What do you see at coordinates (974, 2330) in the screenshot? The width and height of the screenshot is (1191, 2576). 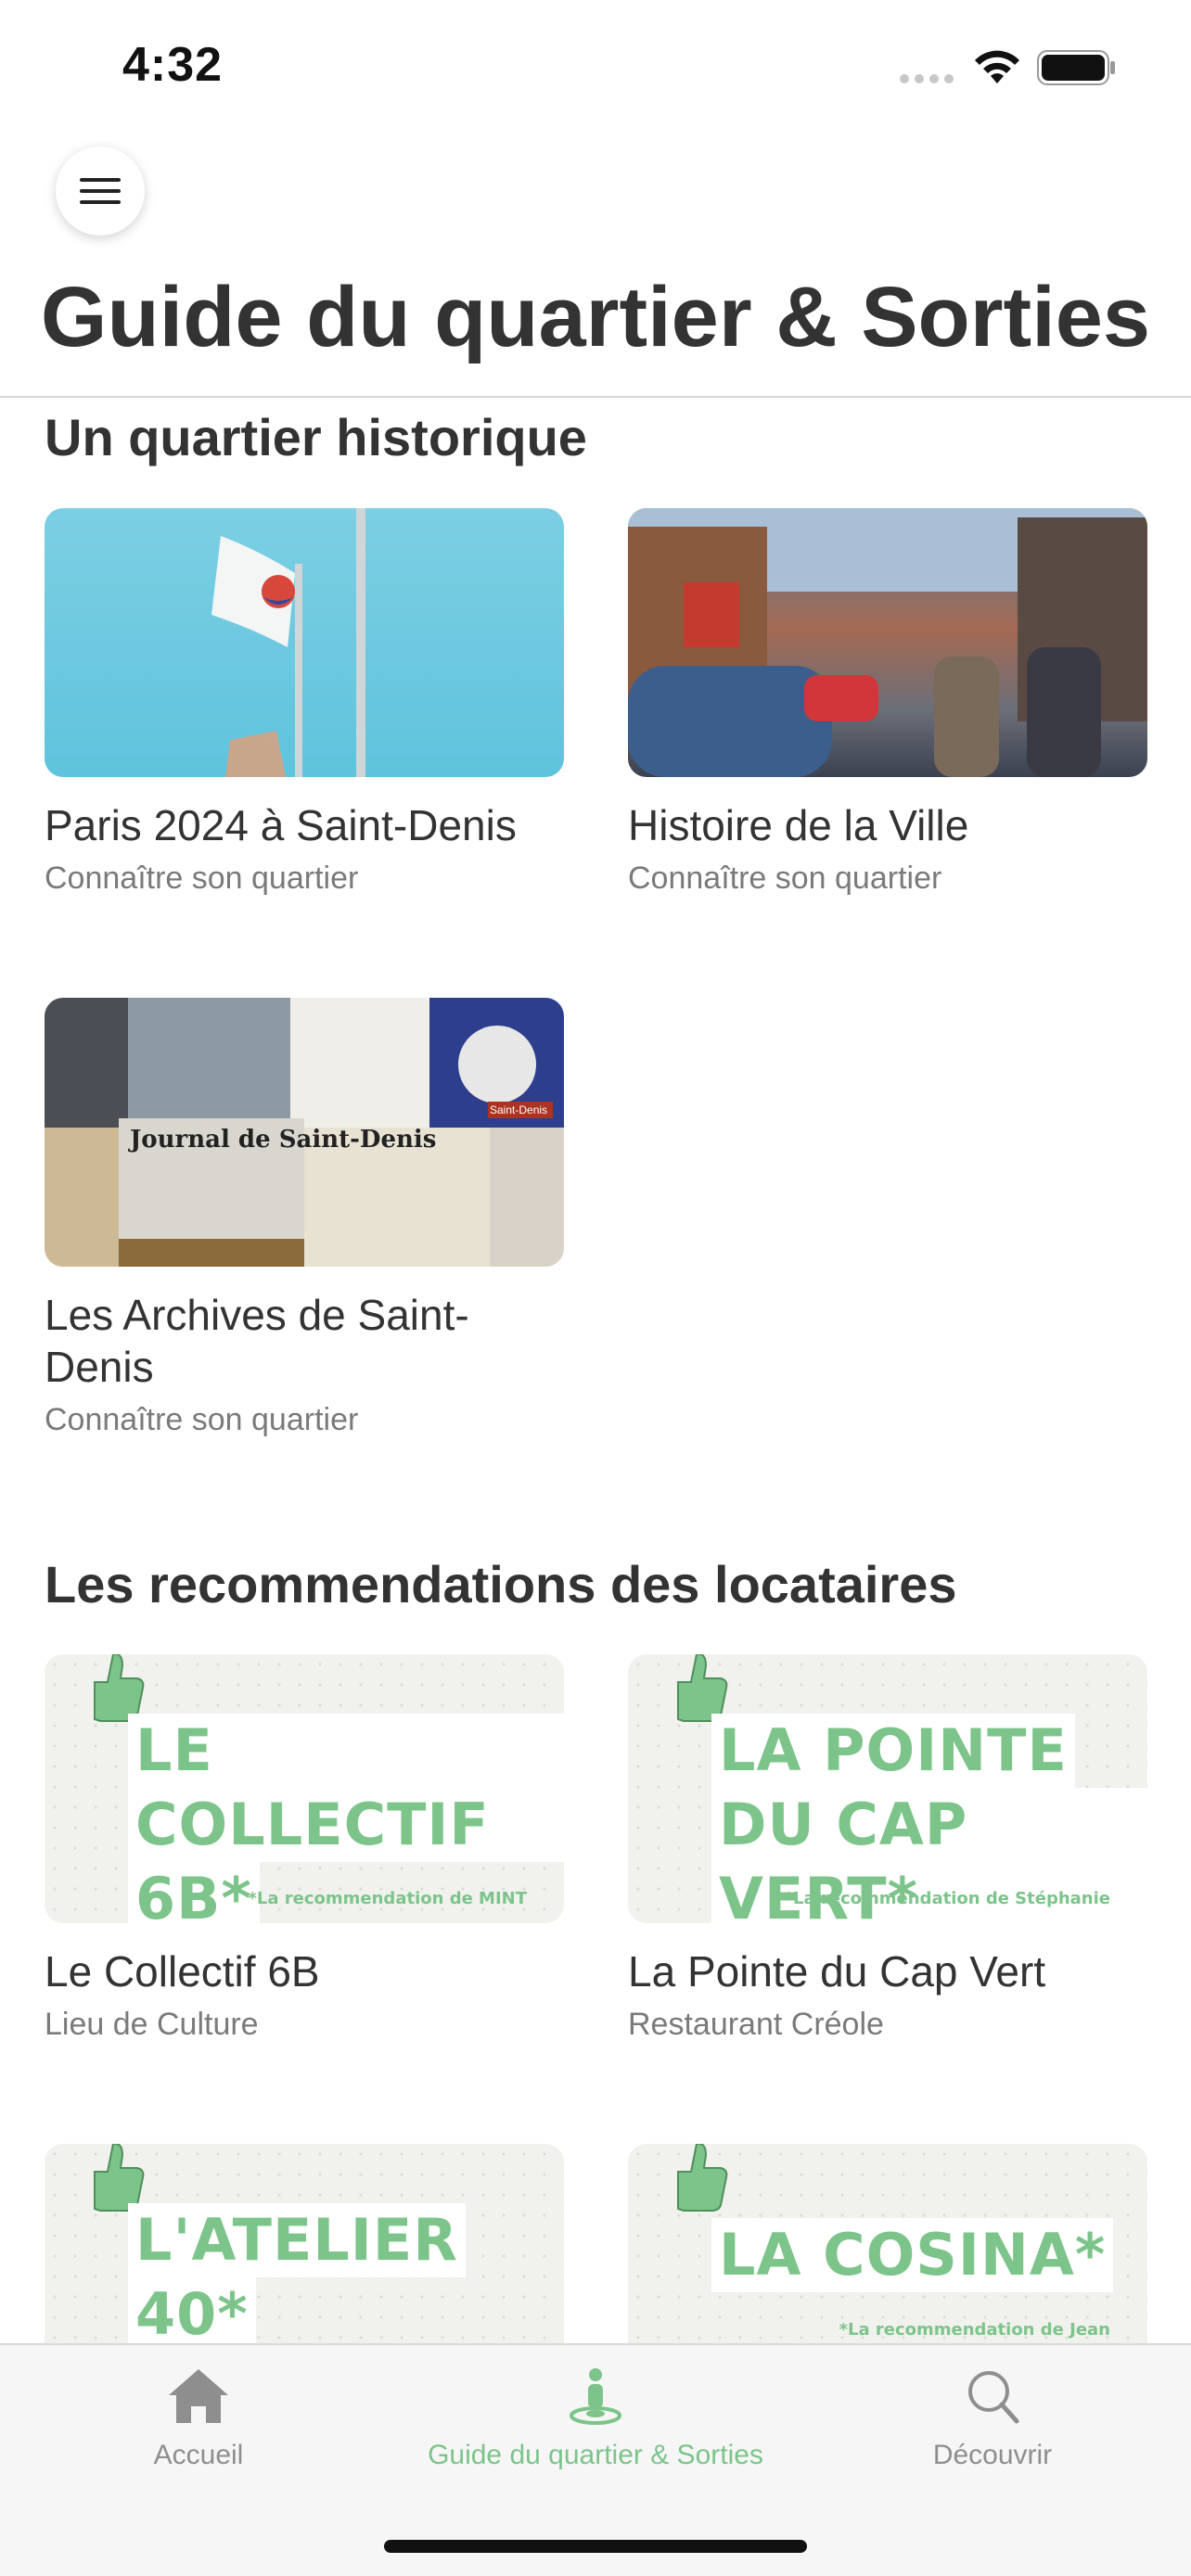 I see `poster-note: *La recommendation de Jean` at bounding box center [974, 2330].